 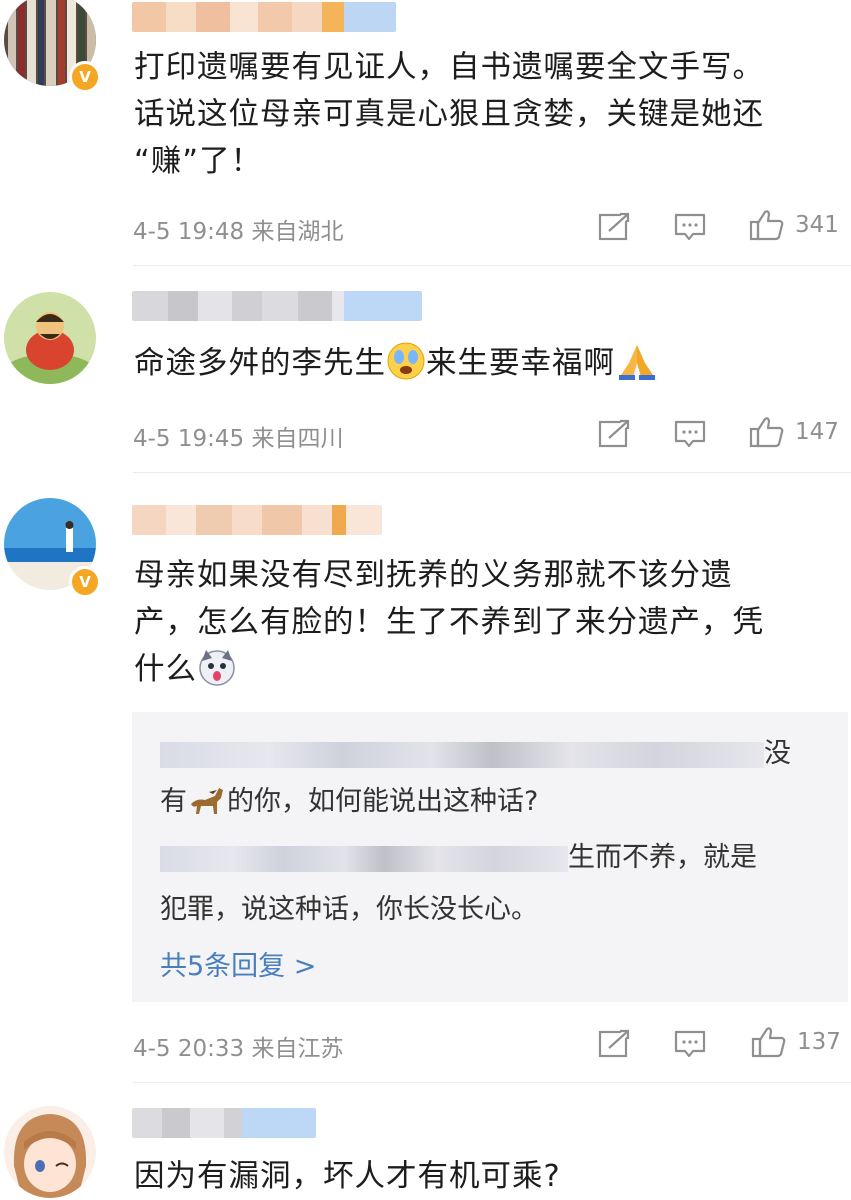 I want to click on comment-meta: 4-5 20:33 来自江苏 137, so click(x=492, y=1044).